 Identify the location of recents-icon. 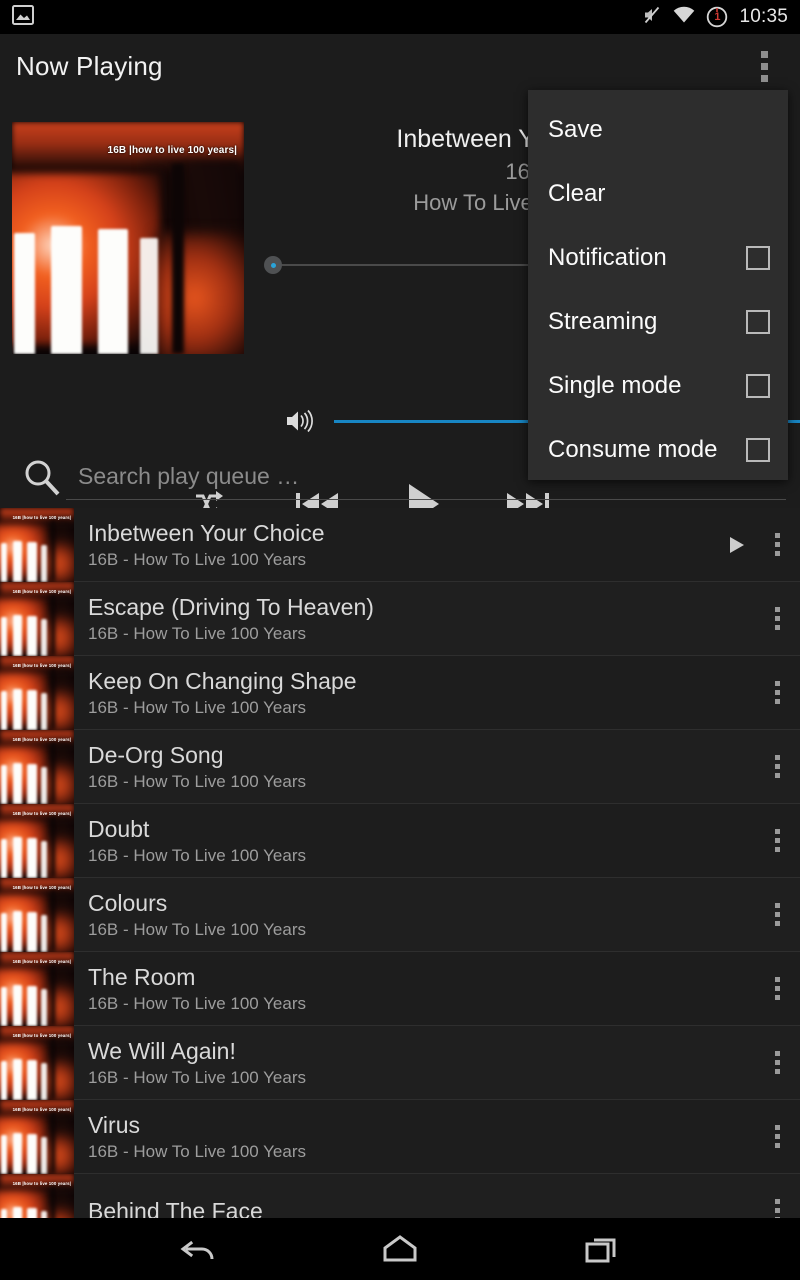
(602, 1249).